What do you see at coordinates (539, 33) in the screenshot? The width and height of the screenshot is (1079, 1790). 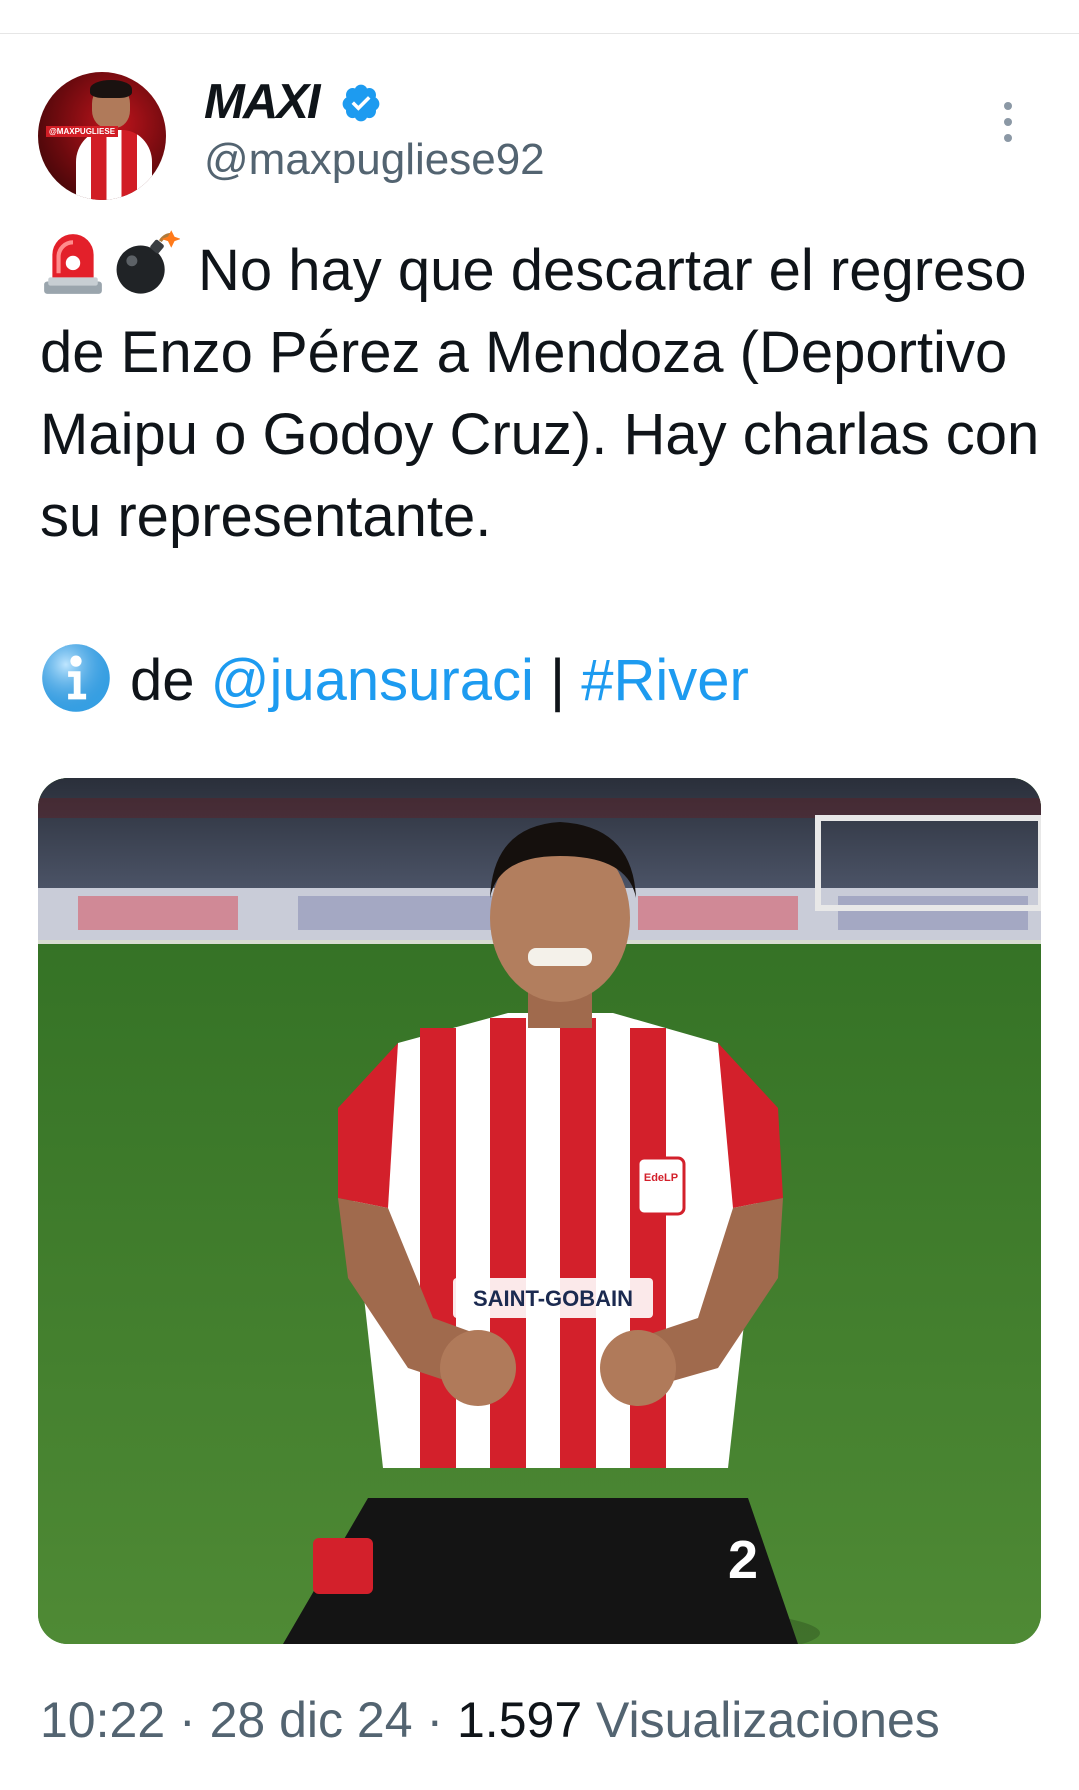 I see `top-divider` at bounding box center [539, 33].